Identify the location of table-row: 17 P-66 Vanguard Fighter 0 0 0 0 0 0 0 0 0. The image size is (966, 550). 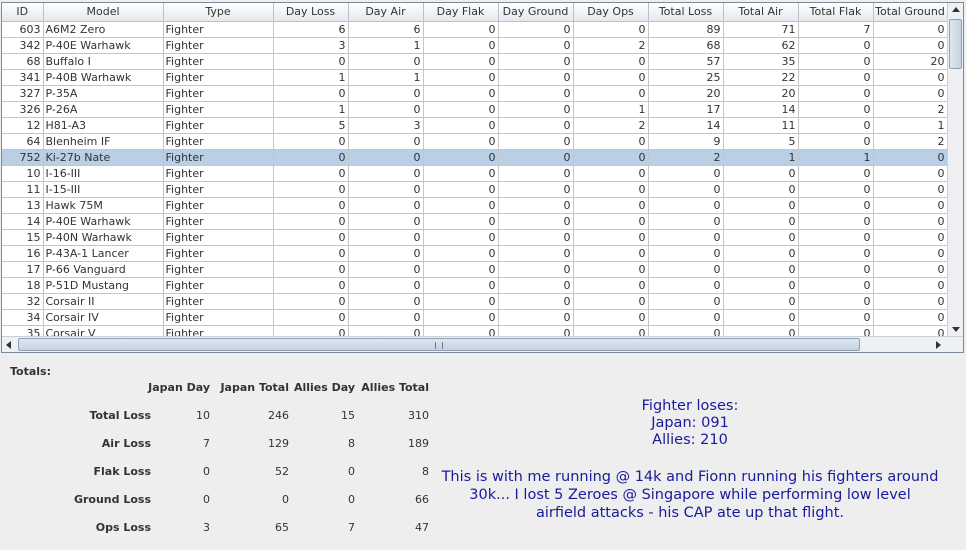
(475, 269).